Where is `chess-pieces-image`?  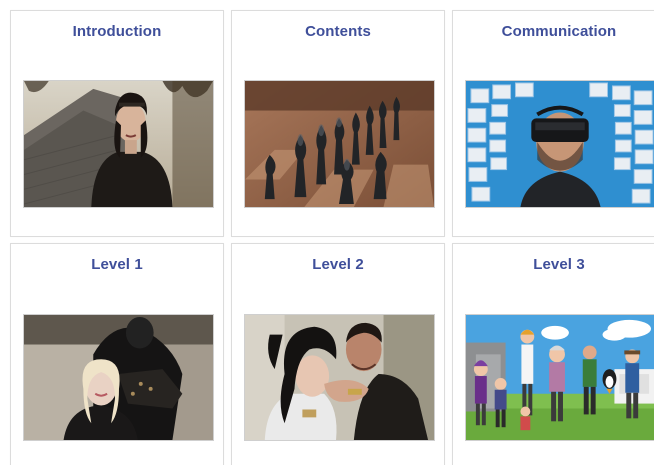 chess-pieces-image is located at coordinates (339, 144).